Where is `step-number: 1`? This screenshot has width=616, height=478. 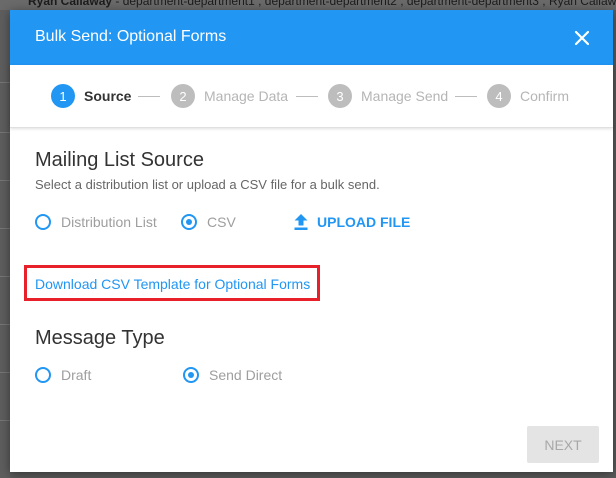
step-number: 1 is located at coordinates (63, 96).